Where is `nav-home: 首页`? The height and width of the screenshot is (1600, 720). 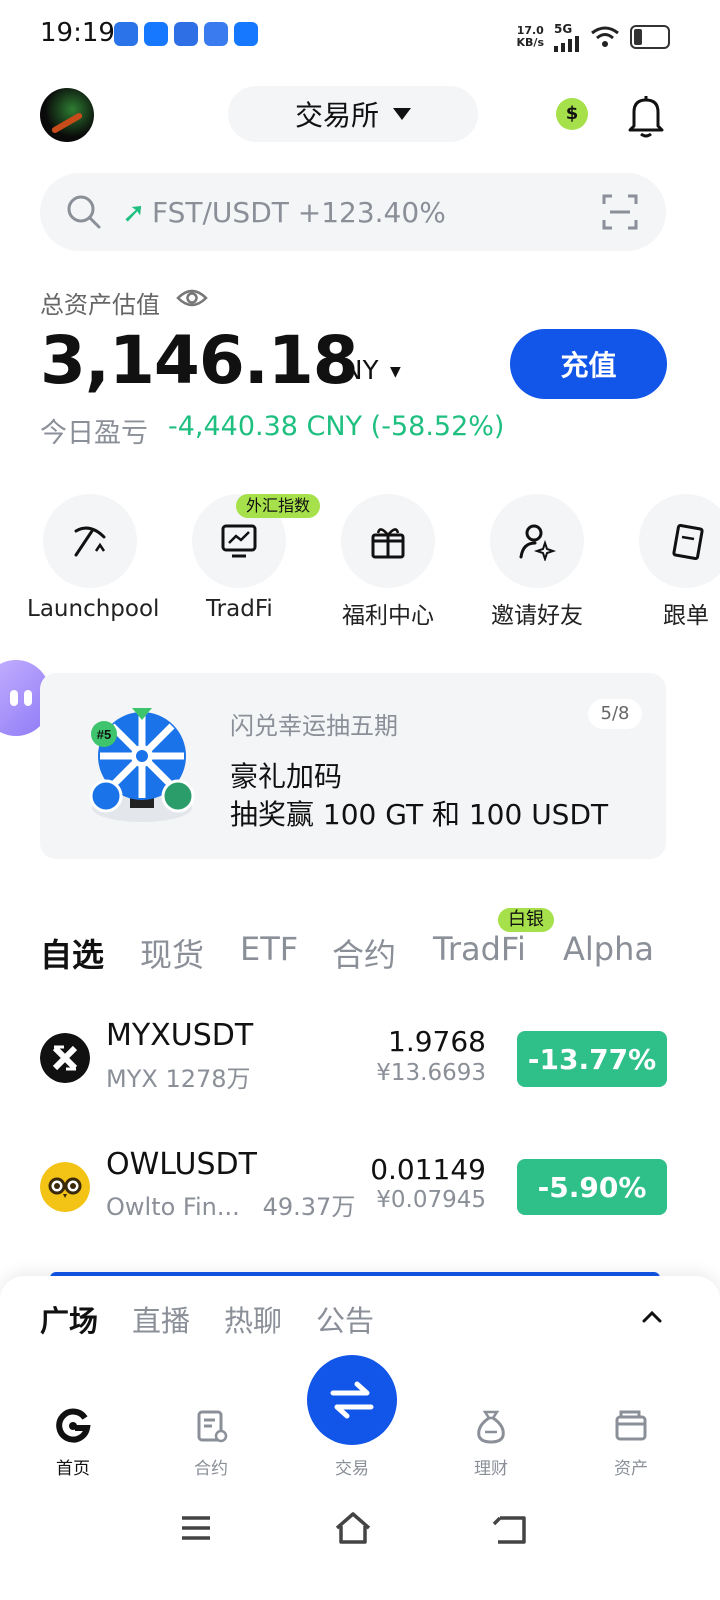
nav-home: 首页 is located at coordinates (73, 1443).